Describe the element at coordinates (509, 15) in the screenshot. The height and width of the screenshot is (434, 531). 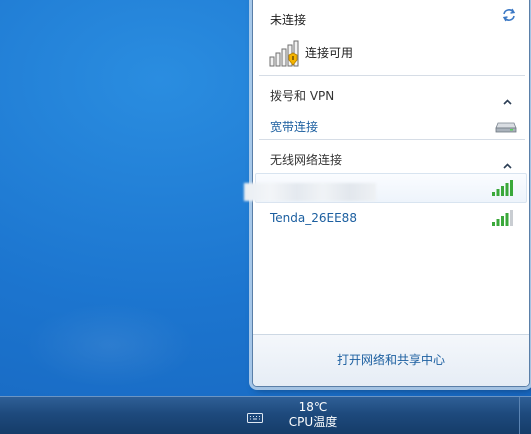
I see `refresh-icon` at that location.